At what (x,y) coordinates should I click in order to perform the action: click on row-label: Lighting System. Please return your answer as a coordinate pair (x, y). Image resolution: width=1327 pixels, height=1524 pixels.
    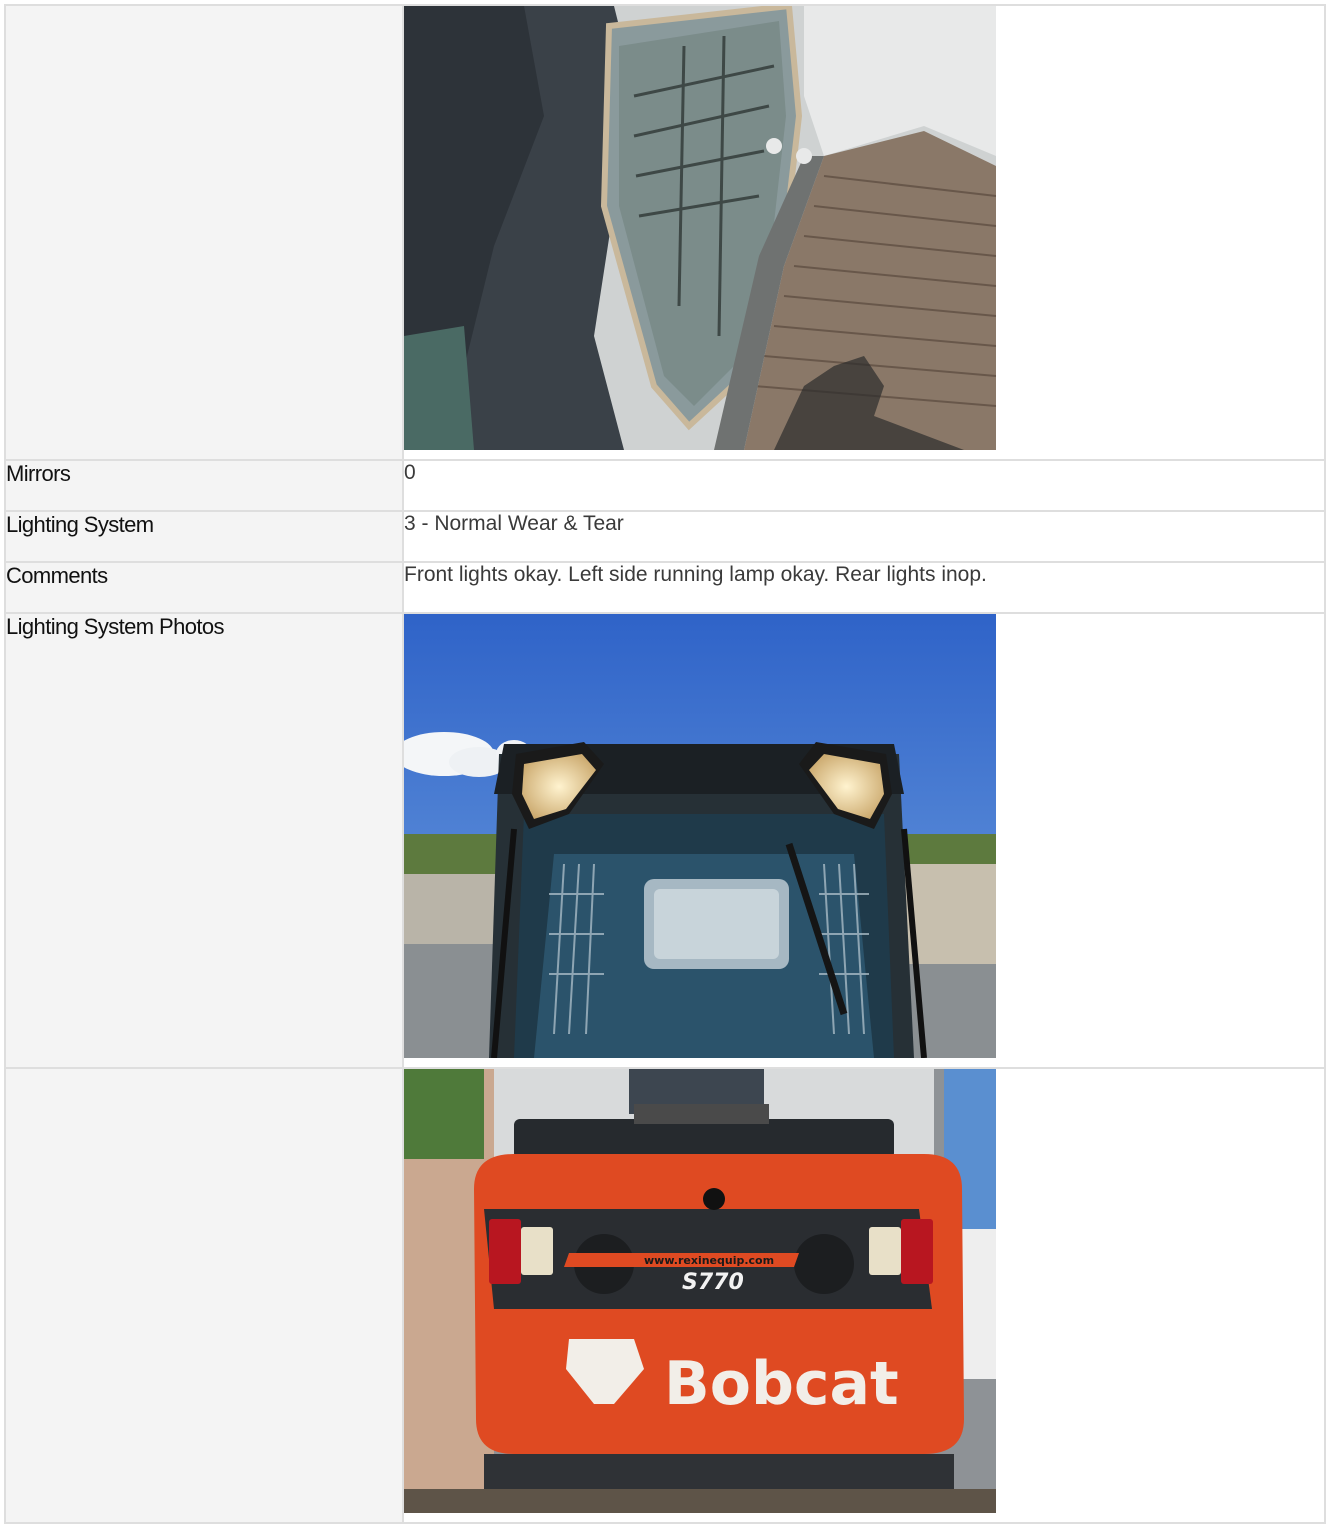
    Looking at the image, I should click on (204, 536).